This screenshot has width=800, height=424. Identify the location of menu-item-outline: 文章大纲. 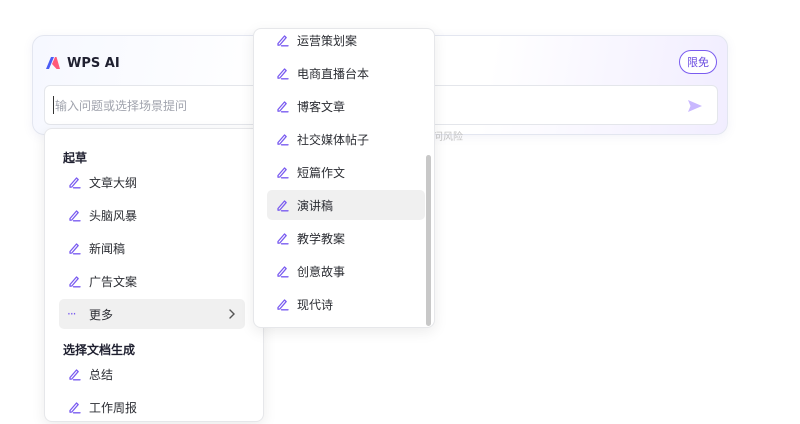
(152, 182).